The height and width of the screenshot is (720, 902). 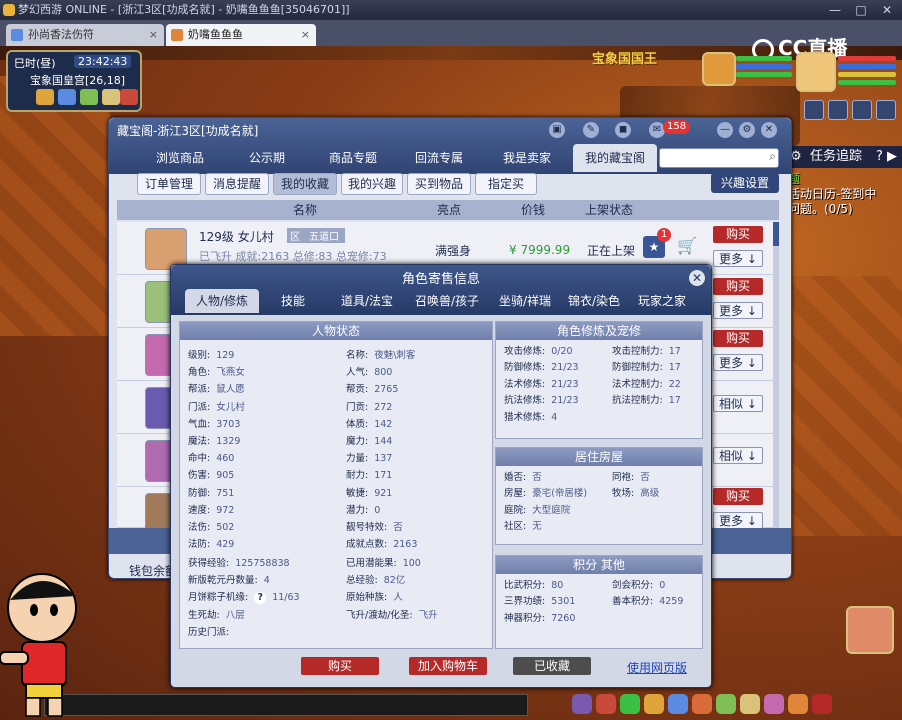 I want to click on field-value: 1329, so click(x=228, y=441).